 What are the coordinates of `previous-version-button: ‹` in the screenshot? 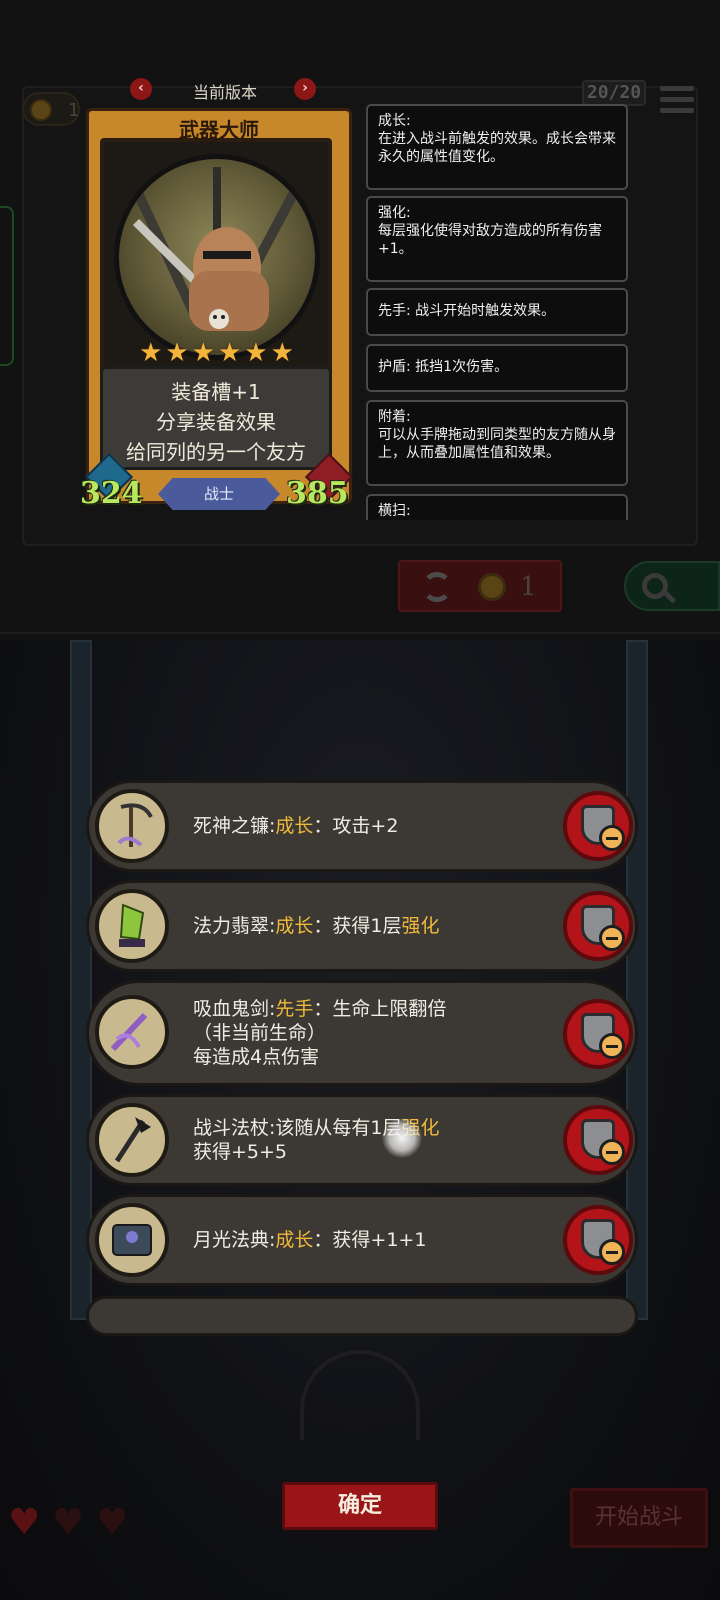 It's located at (141, 89).